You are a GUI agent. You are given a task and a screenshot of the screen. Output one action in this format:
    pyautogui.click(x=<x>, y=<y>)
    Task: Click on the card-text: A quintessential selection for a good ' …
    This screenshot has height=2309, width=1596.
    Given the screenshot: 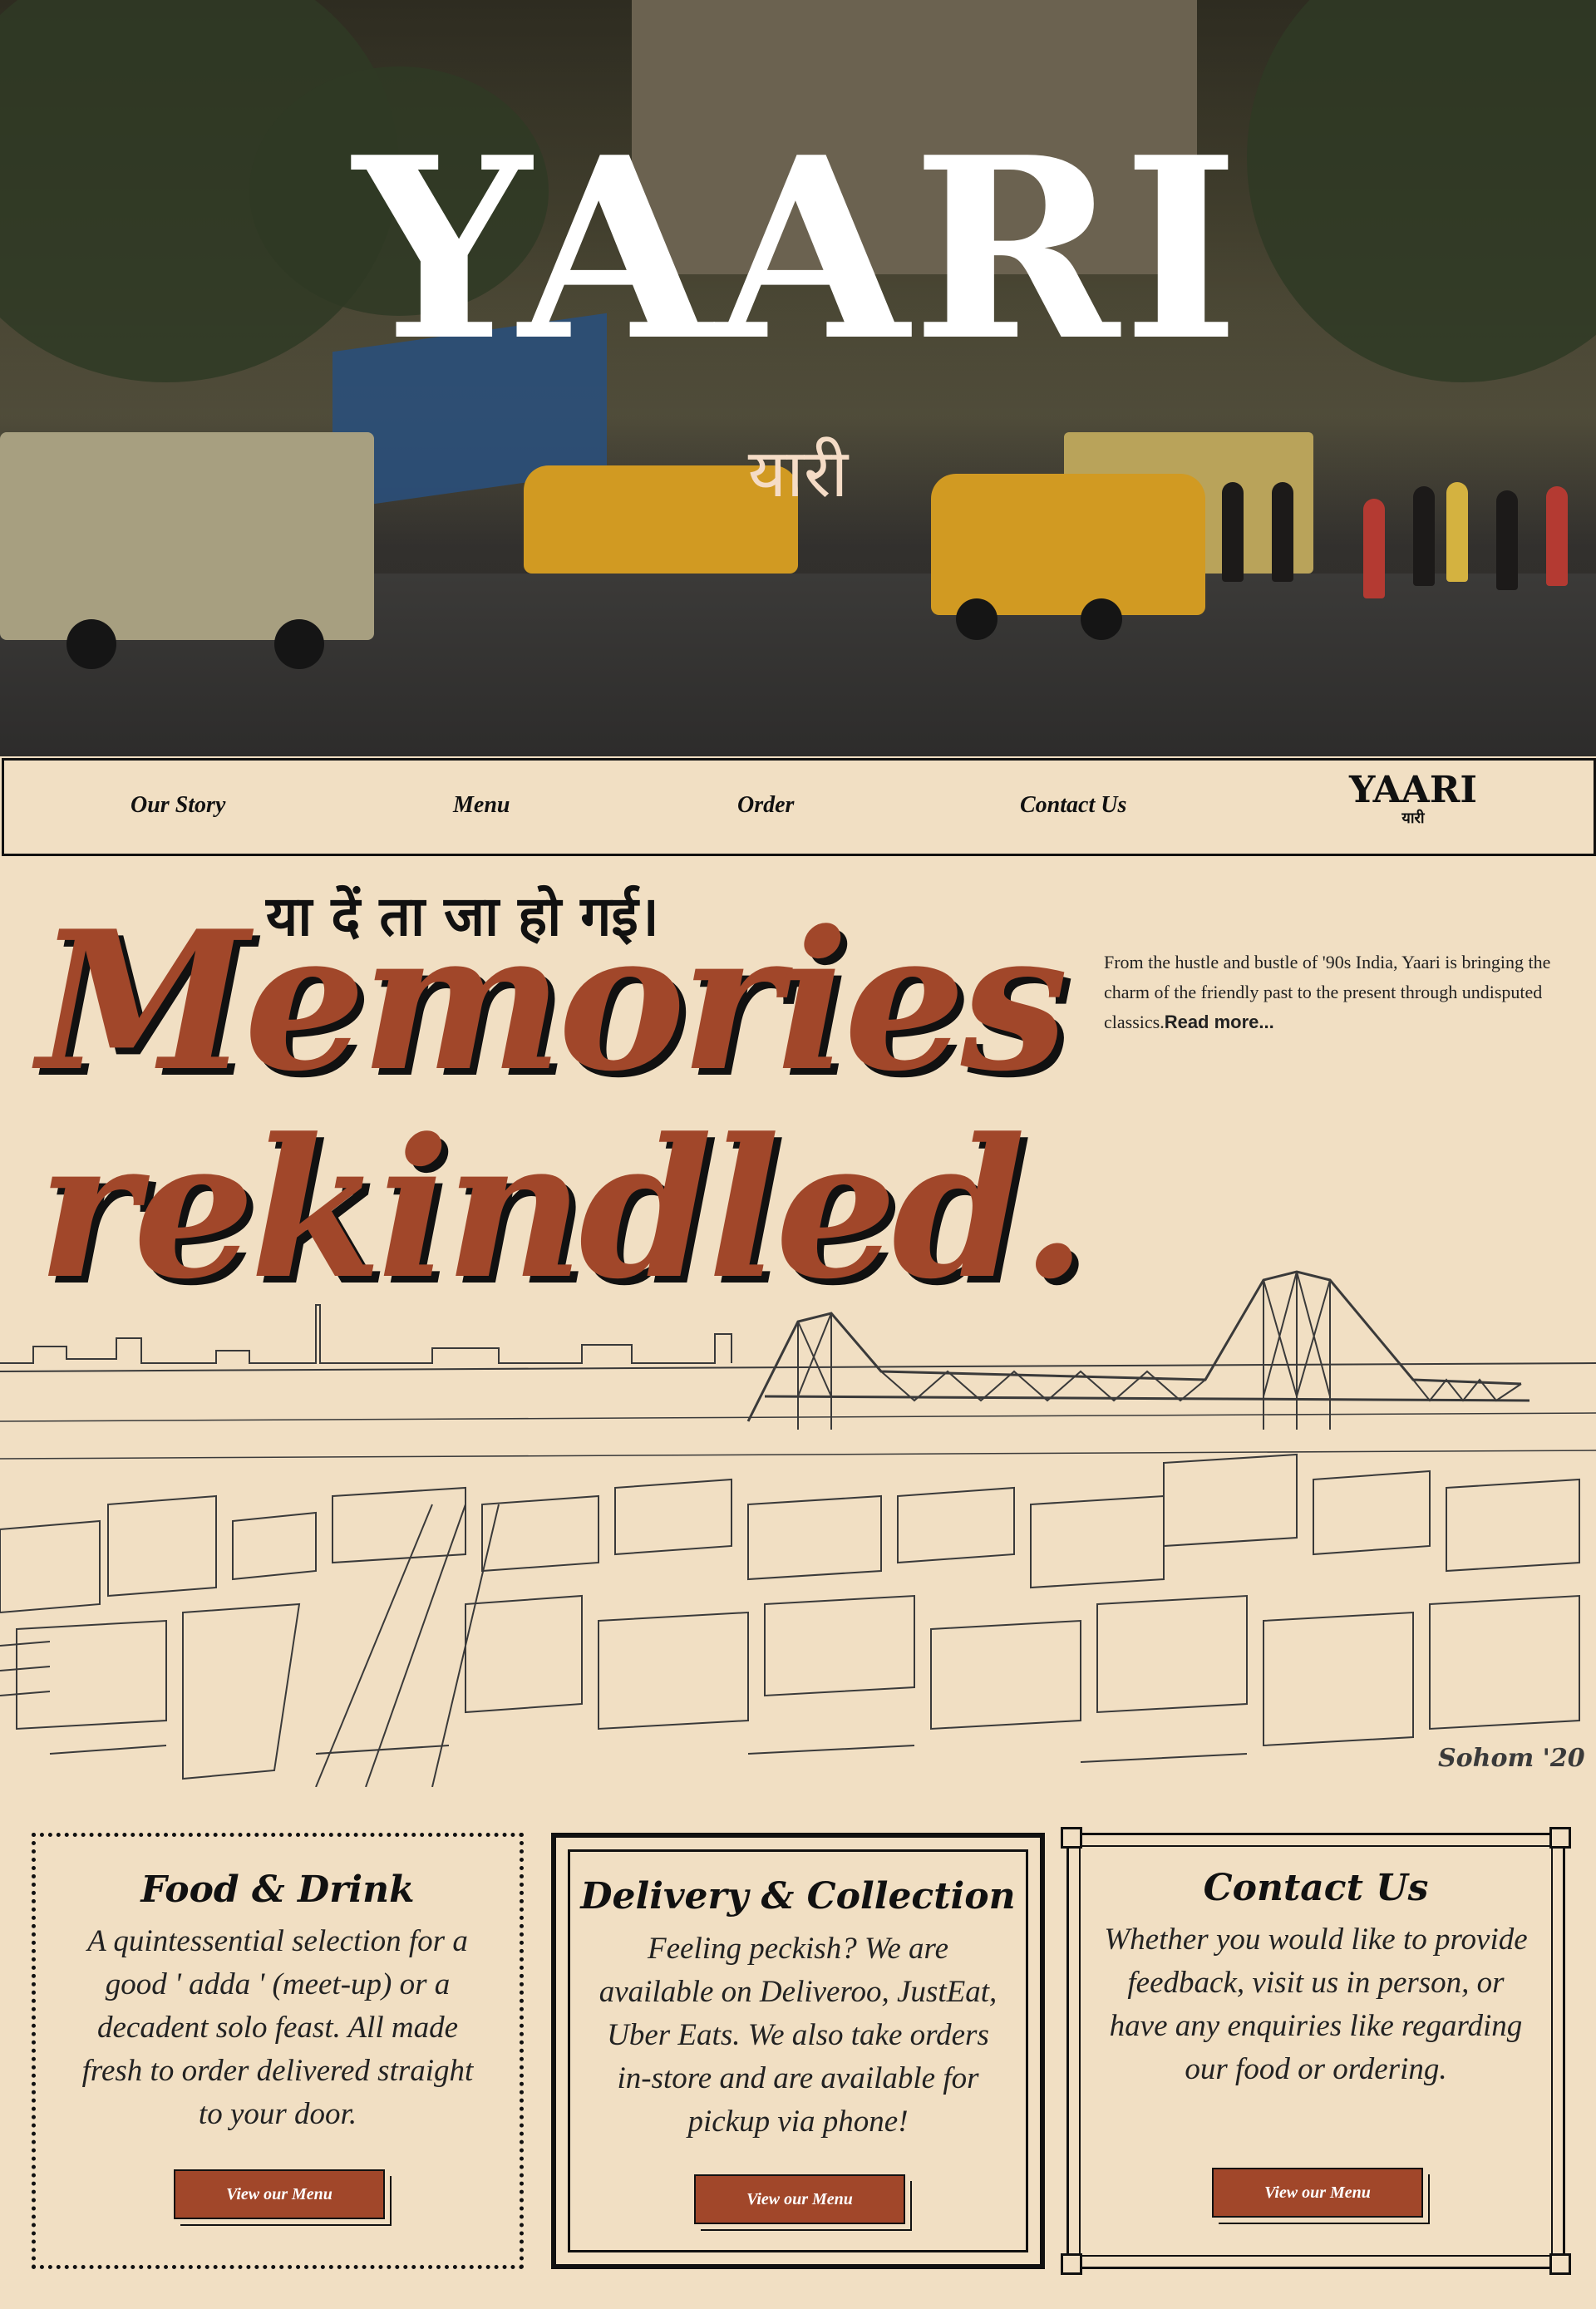 What is the action you would take?
    pyautogui.click(x=277, y=2027)
    